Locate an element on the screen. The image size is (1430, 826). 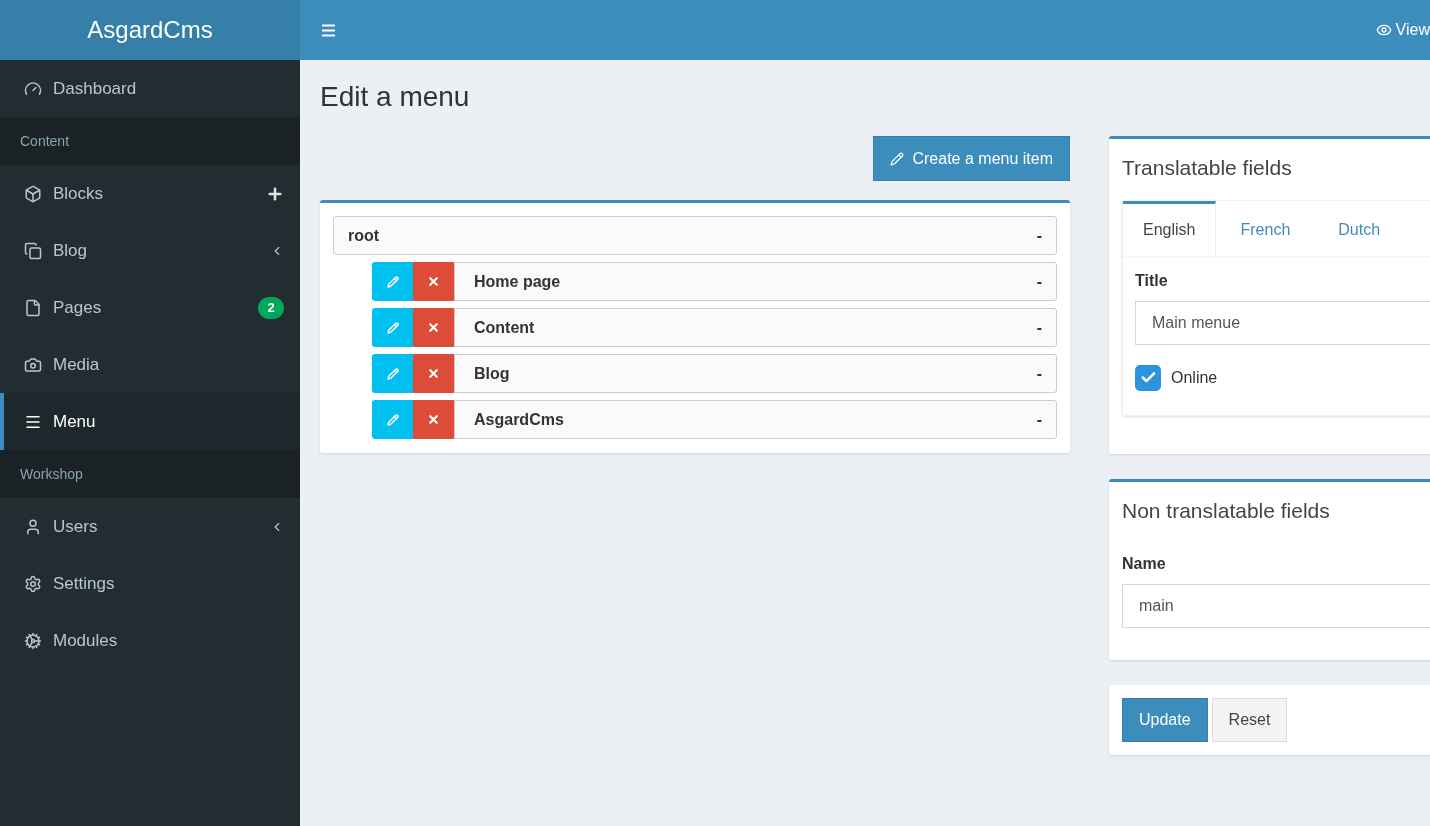
reset-button: Reset is located at coordinates (1249, 720).